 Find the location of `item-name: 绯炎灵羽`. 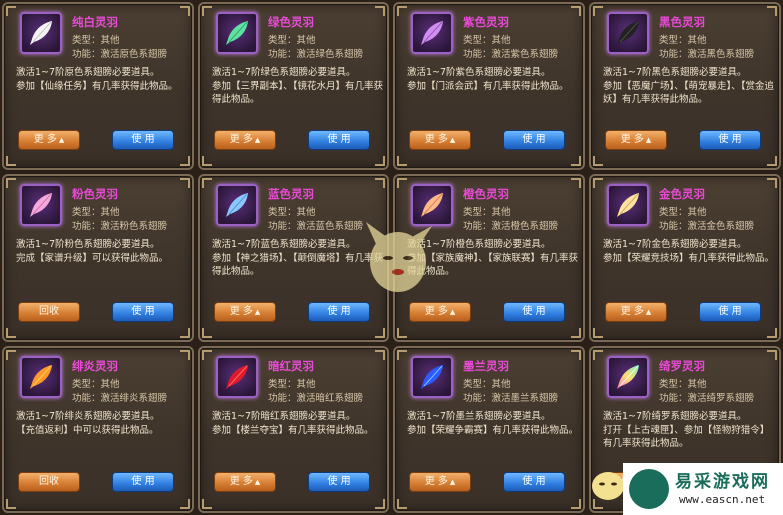

item-name: 绯炎灵羽 is located at coordinates (95, 366).